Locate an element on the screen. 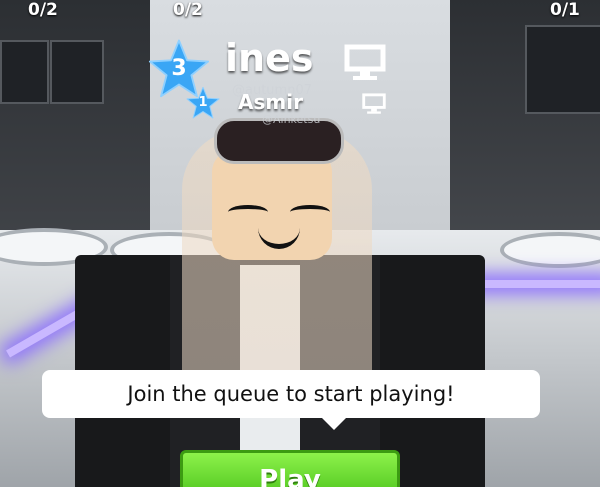 This screenshot has width=600, height=487. queue-counter-2: 0/2 is located at coordinates (188, 10).